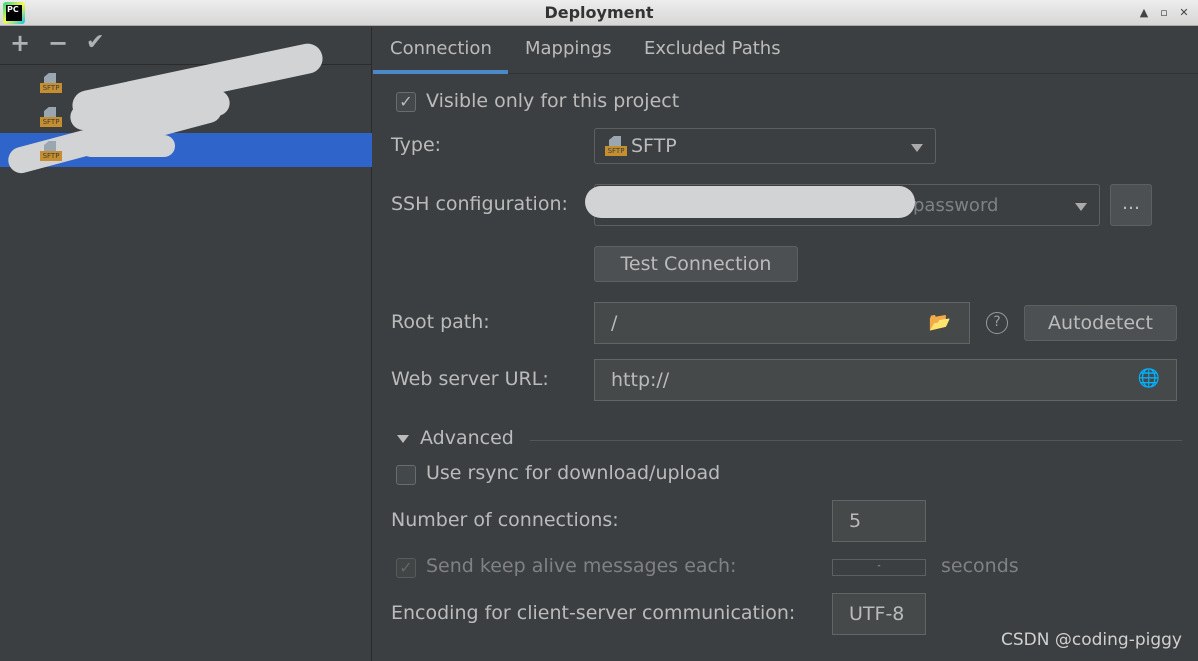 The image size is (1198, 661). I want to click on root-path-value: /, so click(614, 323).